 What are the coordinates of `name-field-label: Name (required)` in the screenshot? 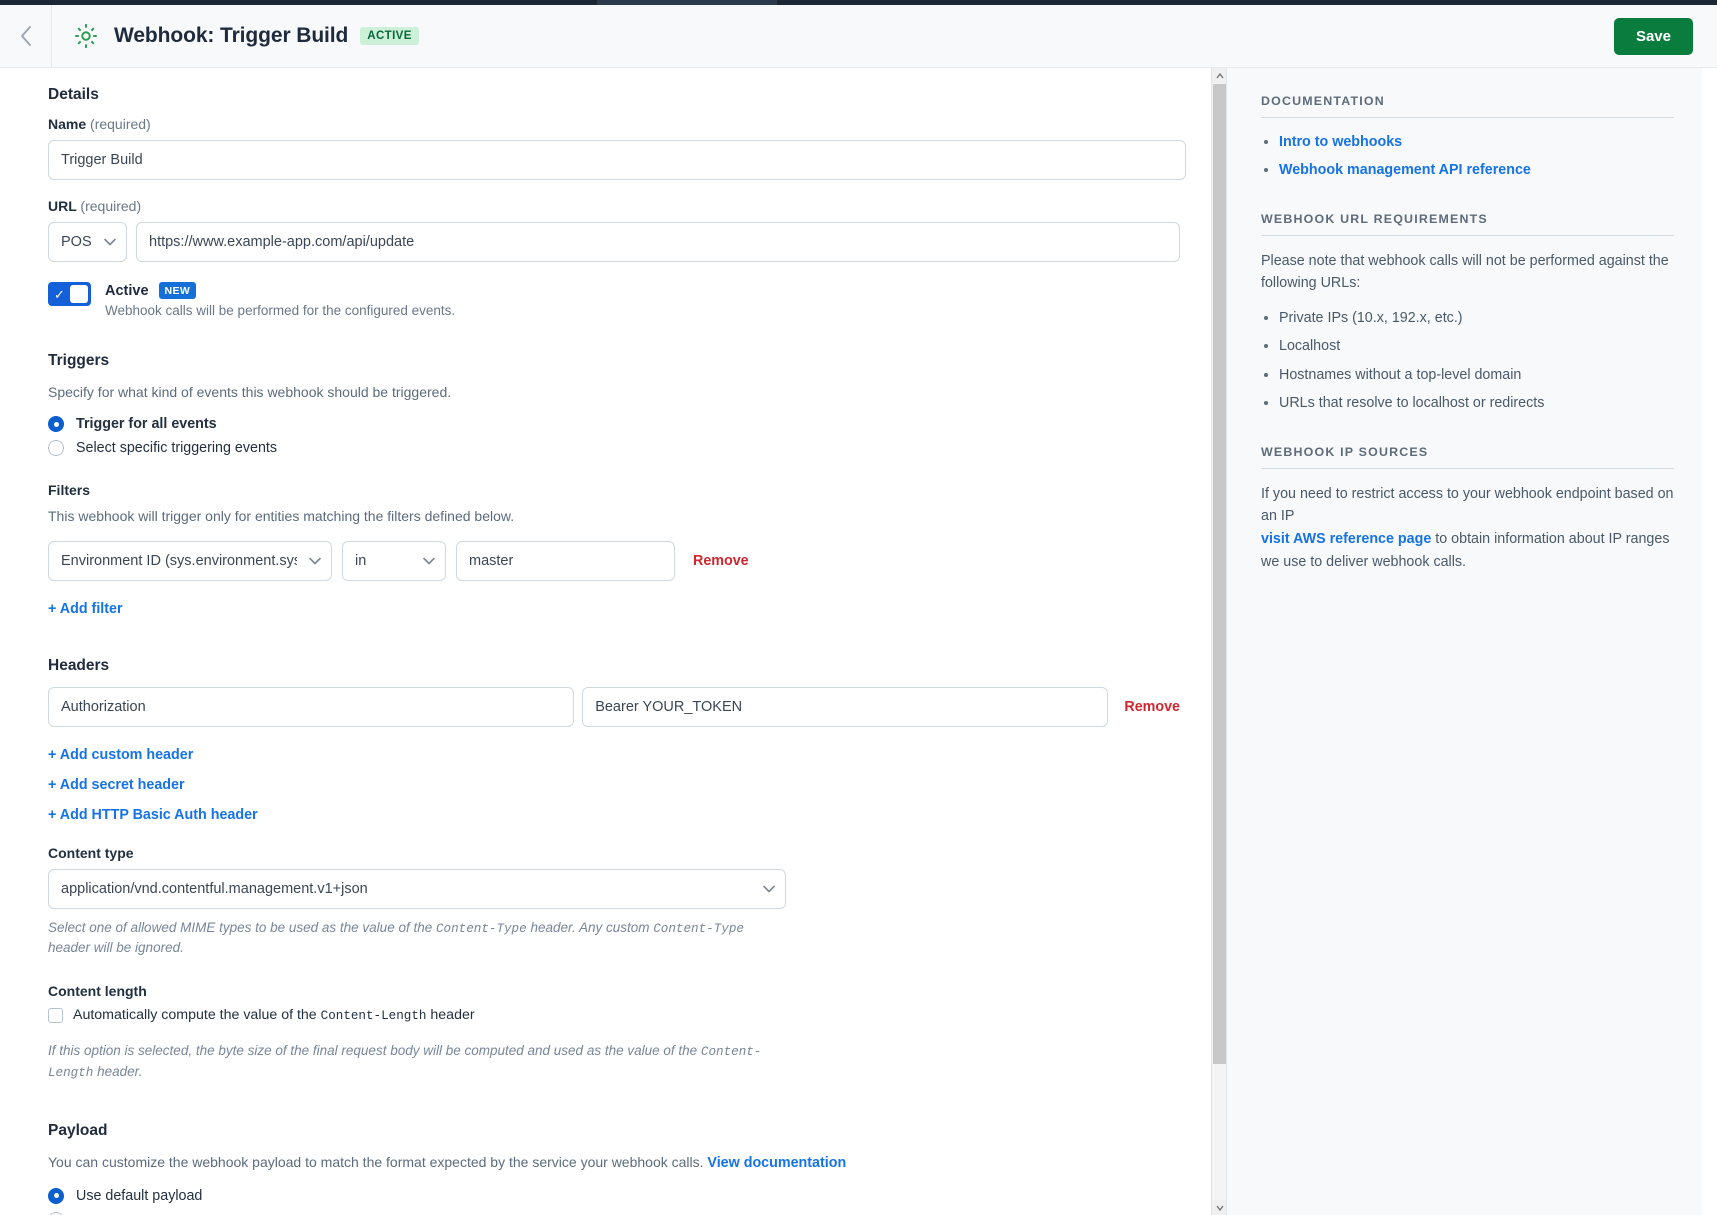 It's located at (614, 124).